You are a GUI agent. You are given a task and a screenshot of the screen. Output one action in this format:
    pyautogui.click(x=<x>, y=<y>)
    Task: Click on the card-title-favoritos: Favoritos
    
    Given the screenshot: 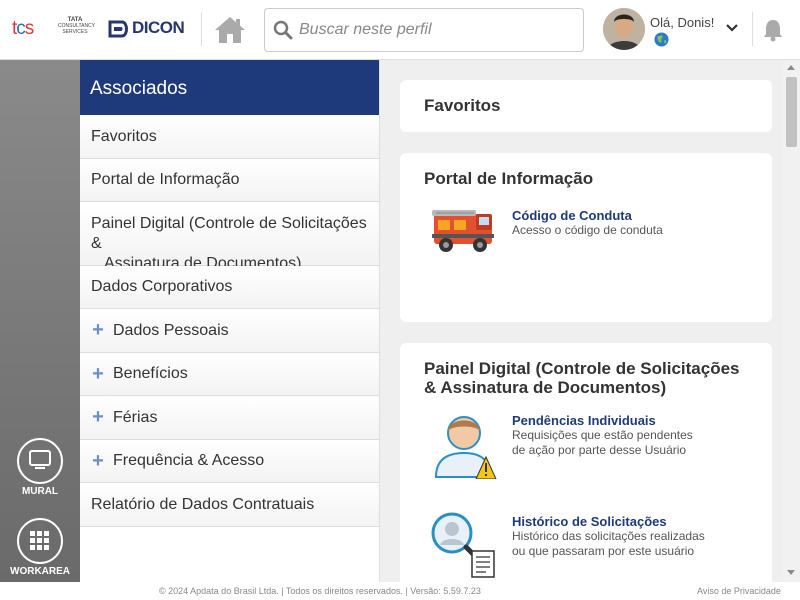 What is the action you would take?
    pyautogui.click(x=462, y=105)
    